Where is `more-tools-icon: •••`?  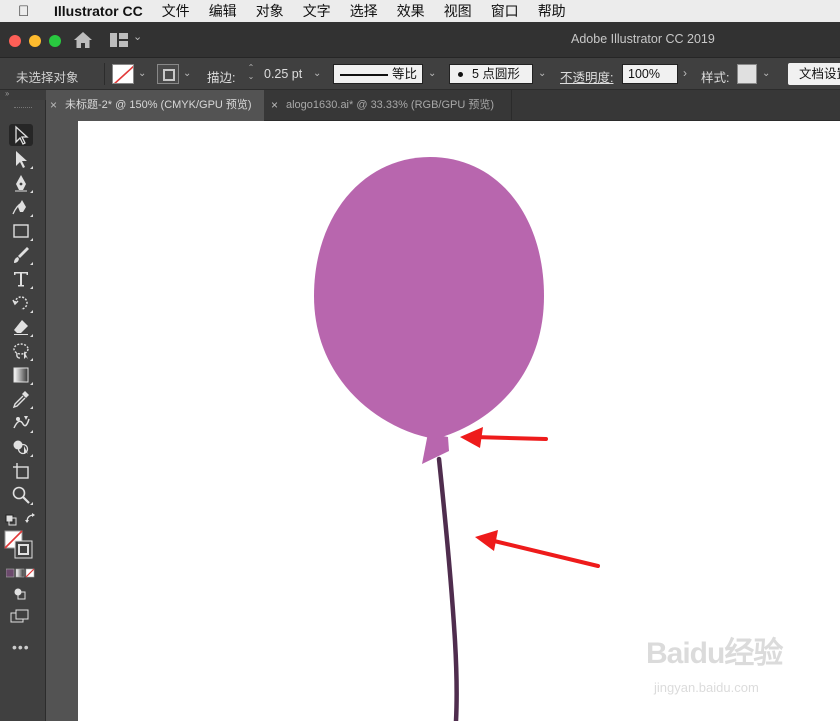 more-tools-icon: ••• is located at coordinates (21, 647).